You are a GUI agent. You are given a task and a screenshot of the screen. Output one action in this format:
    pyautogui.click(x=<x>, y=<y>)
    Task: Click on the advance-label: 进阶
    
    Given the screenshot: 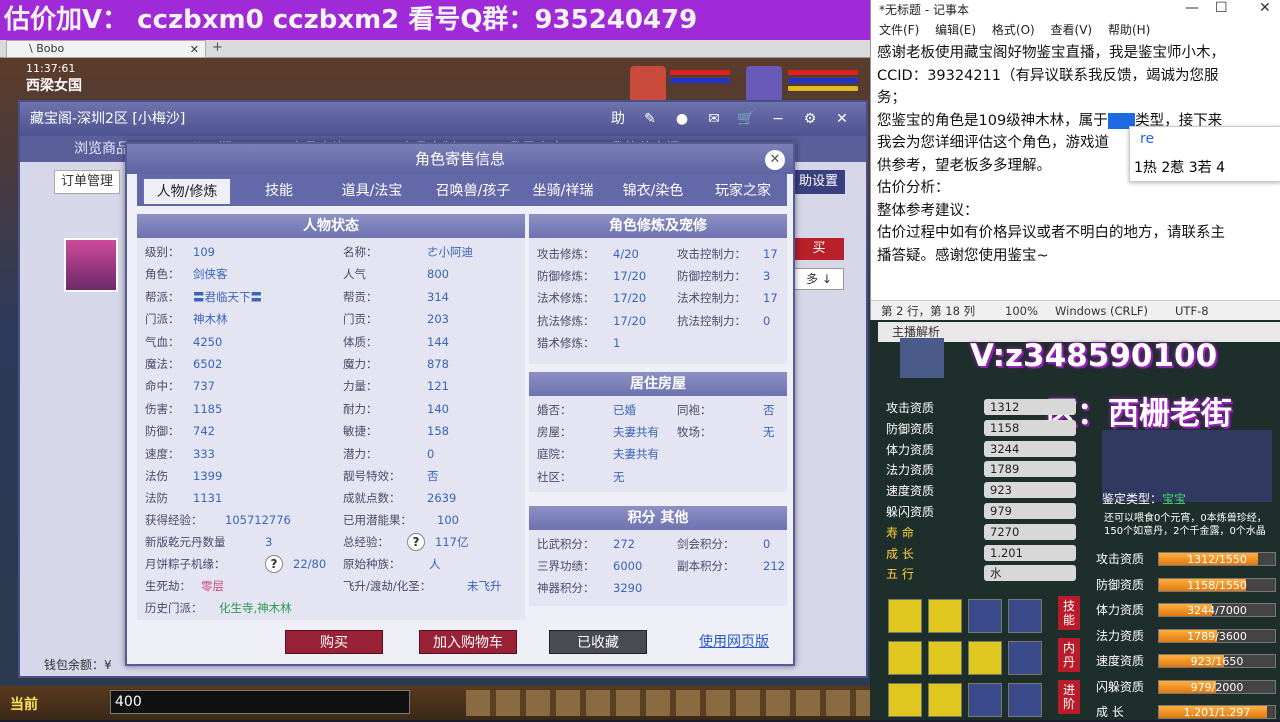 What is the action you would take?
    pyautogui.click(x=1069, y=697)
    